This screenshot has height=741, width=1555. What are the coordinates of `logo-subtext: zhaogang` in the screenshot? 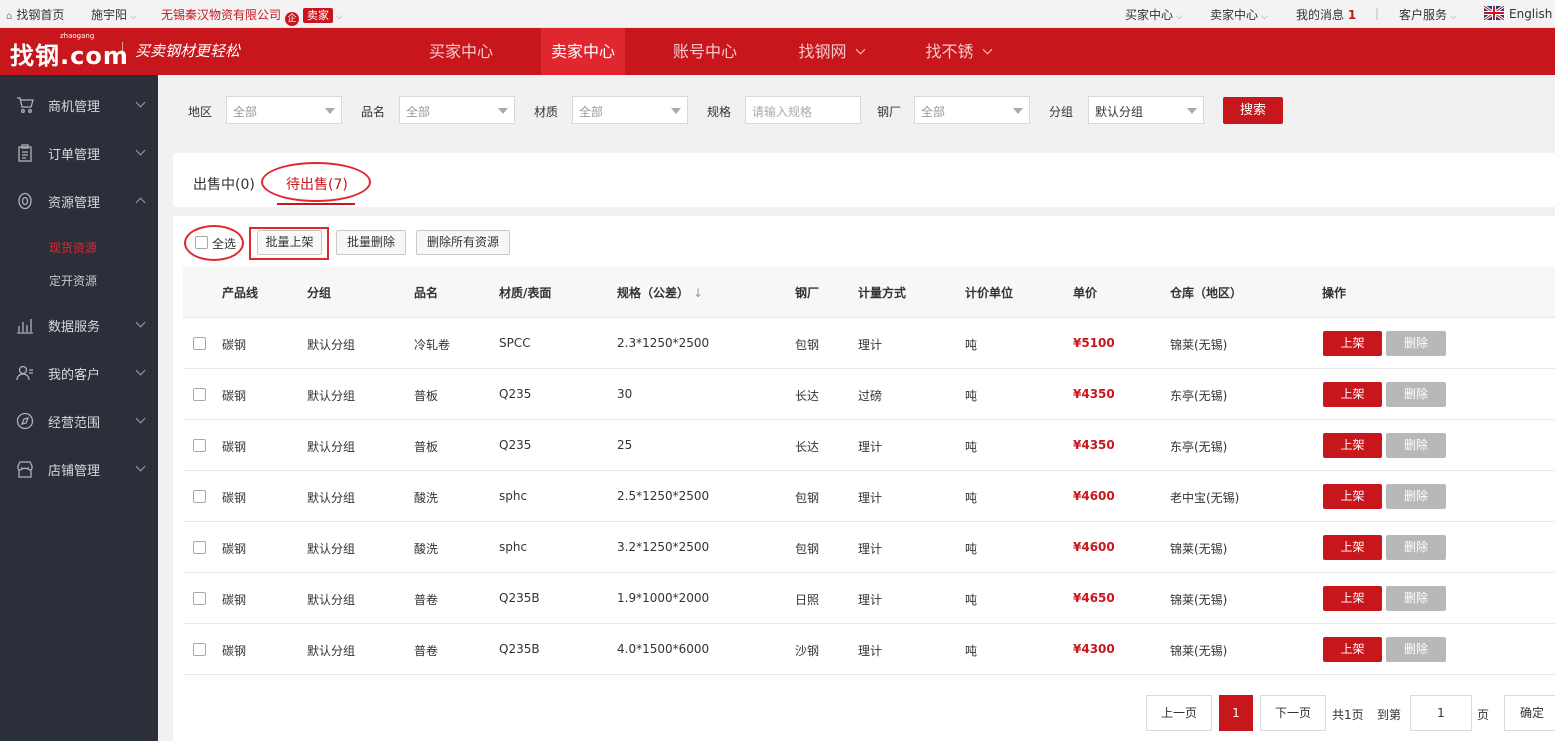 It's located at (77, 36).